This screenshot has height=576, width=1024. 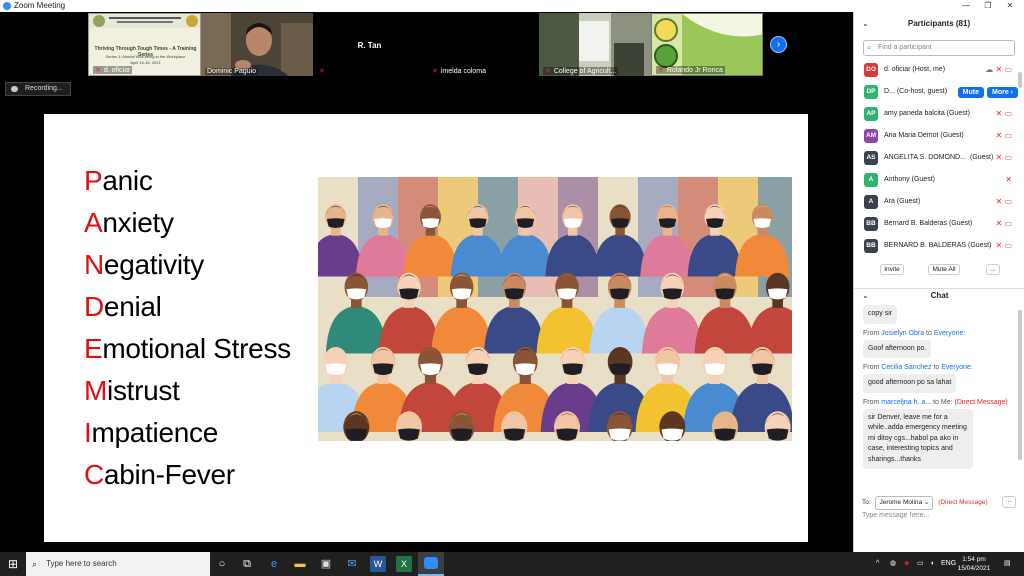 I want to click on avatar: AS, so click(x=871, y=158).